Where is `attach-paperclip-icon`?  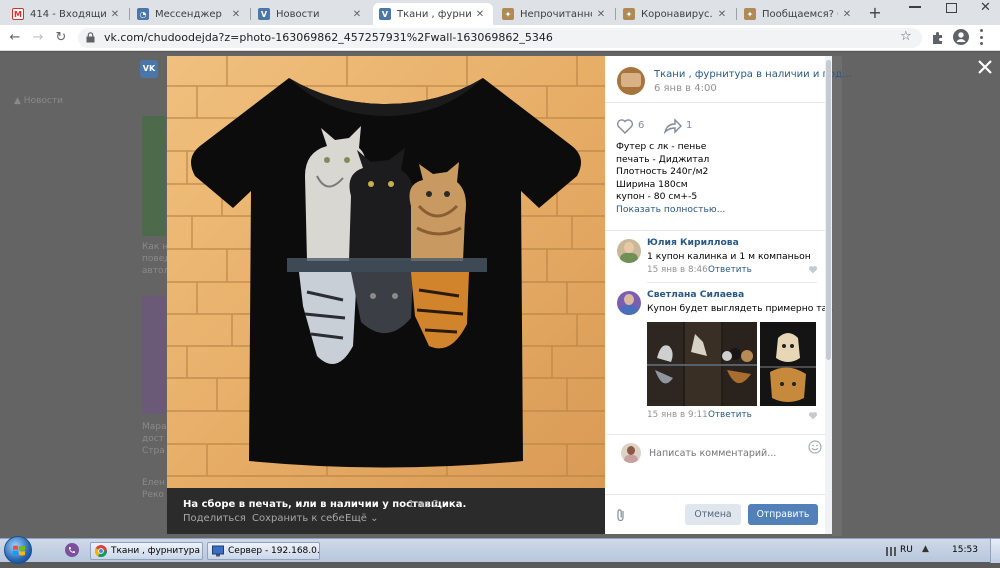 attach-paperclip-icon is located at coordinates (621, 515).